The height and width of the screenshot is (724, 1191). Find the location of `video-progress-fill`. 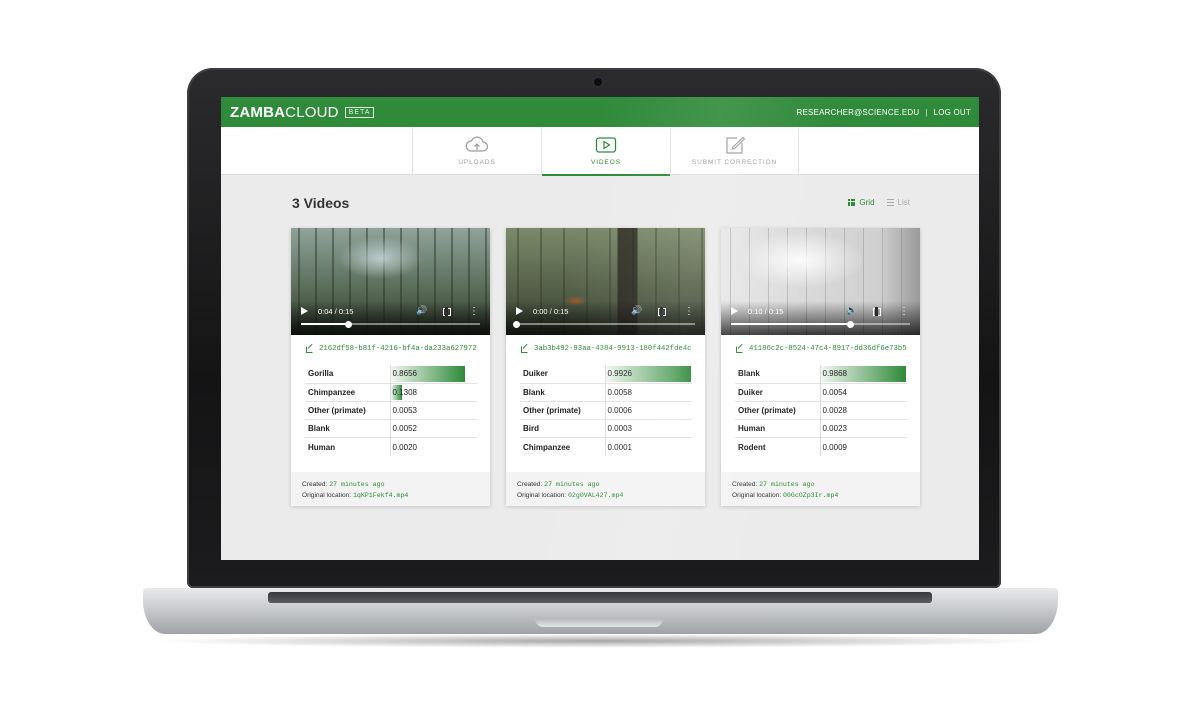

video-progress-fill is located at coordinates (791, 324).